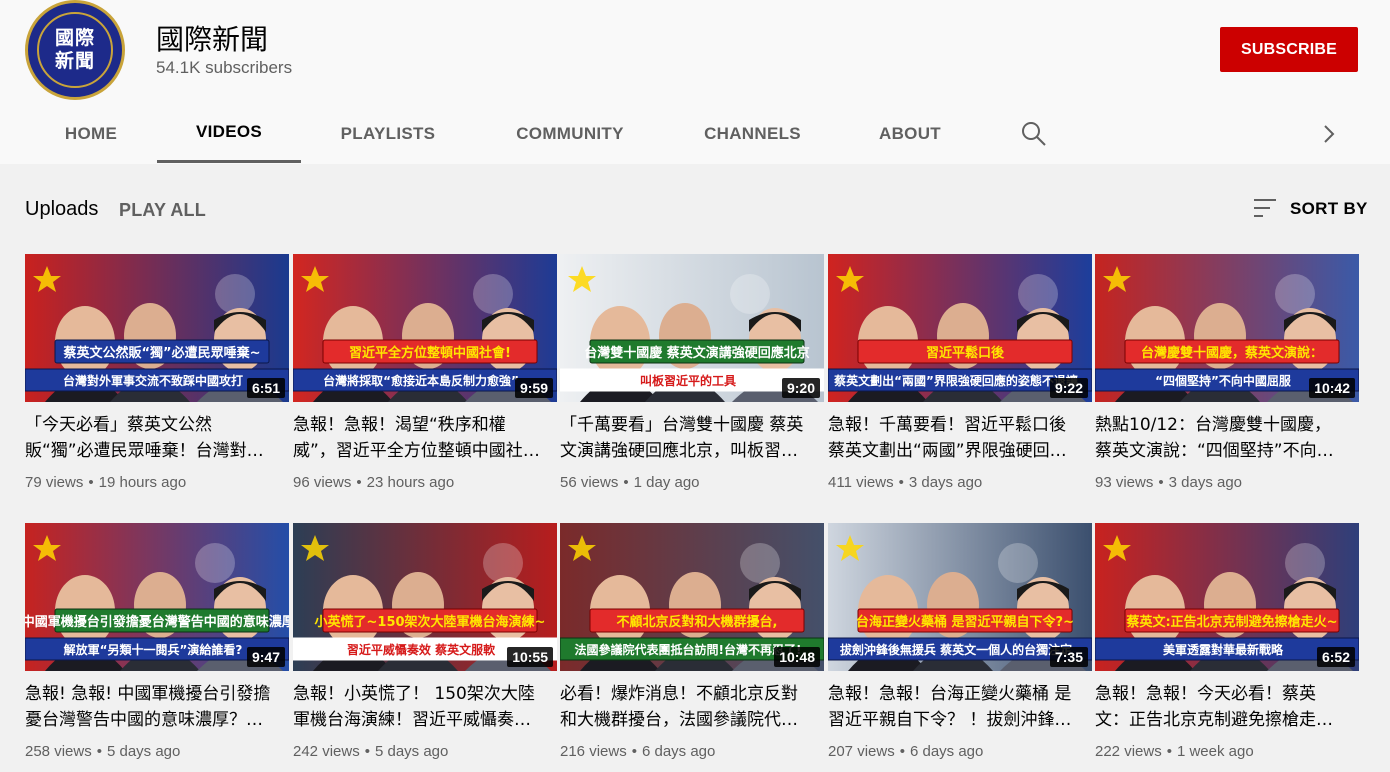  I want to click on thumbnail-caption-top: 台海正變火藥桶 是習近平親自下令?~, so click(965, 622).